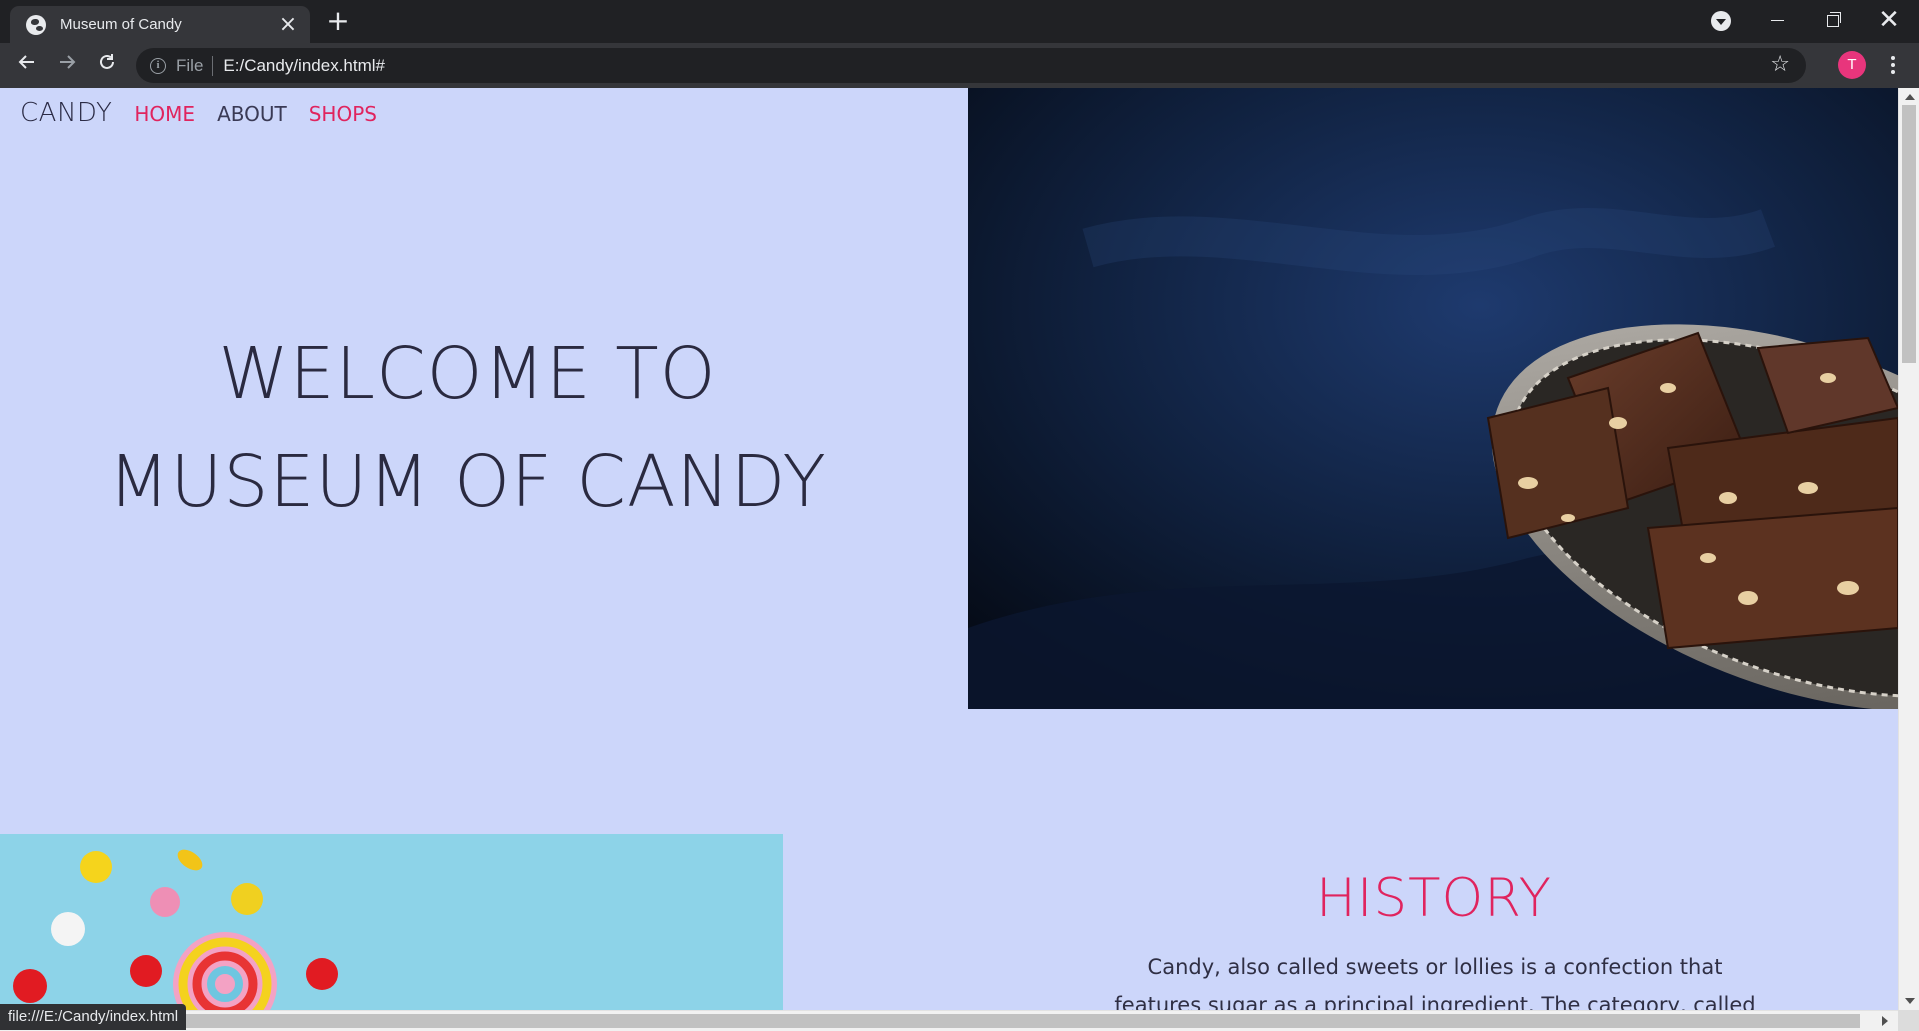  What do you see at coordinates (1434, 898) in the screenshot?
I see `history-heading: HISTORY` at bounding box center [1434, 898].